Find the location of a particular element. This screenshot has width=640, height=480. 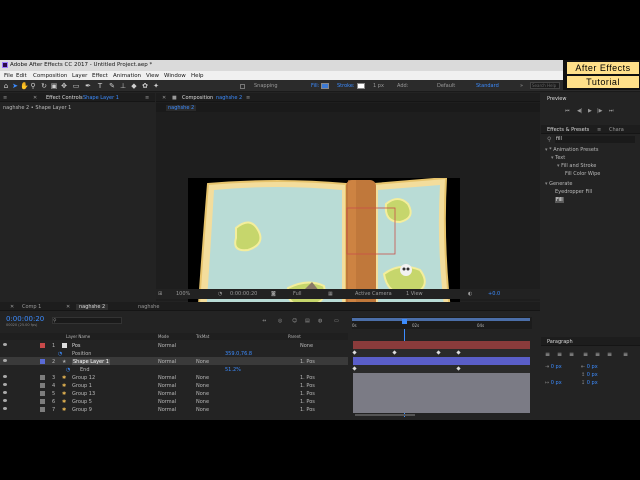

camera-tool-icon: ▣ is located at coordinates (54, 86).